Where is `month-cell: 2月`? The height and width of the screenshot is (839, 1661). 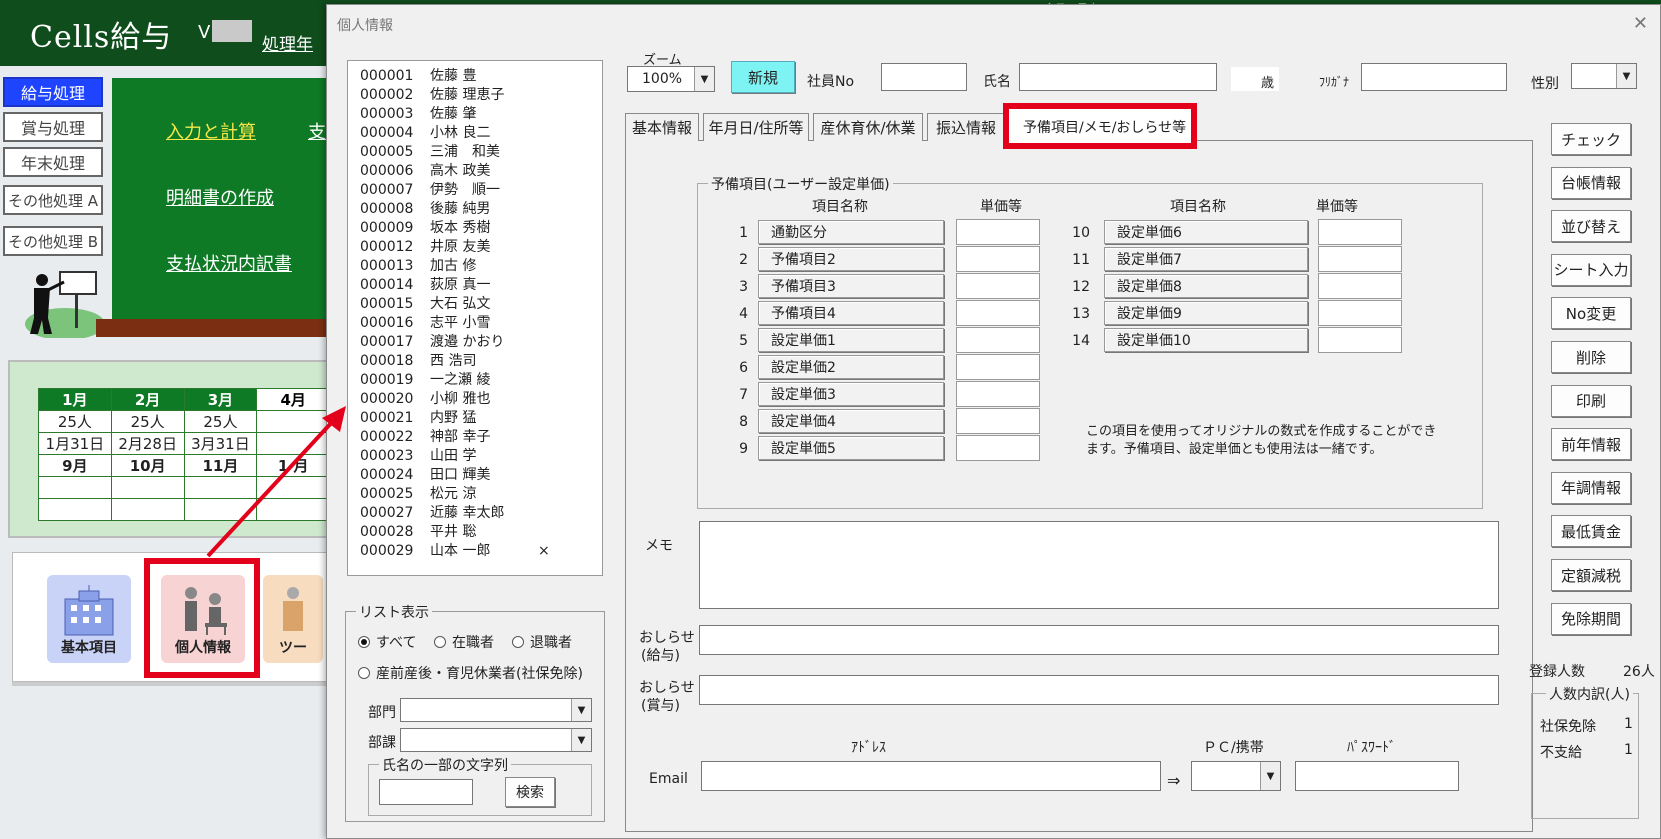 month-cell: 2月 is located at coordinates (147, 399).